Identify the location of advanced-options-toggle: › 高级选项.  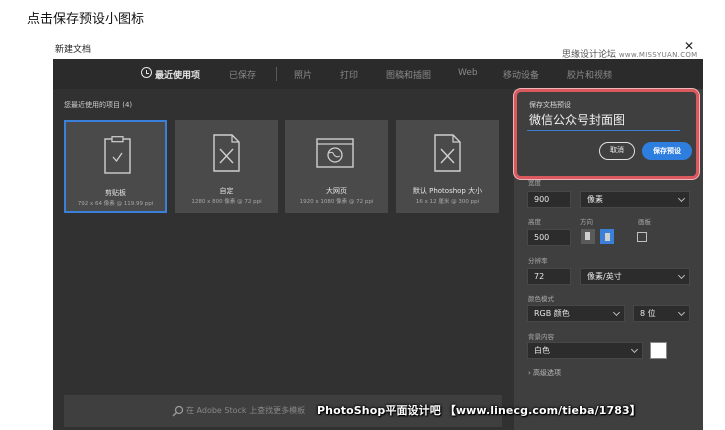
(544, 373).